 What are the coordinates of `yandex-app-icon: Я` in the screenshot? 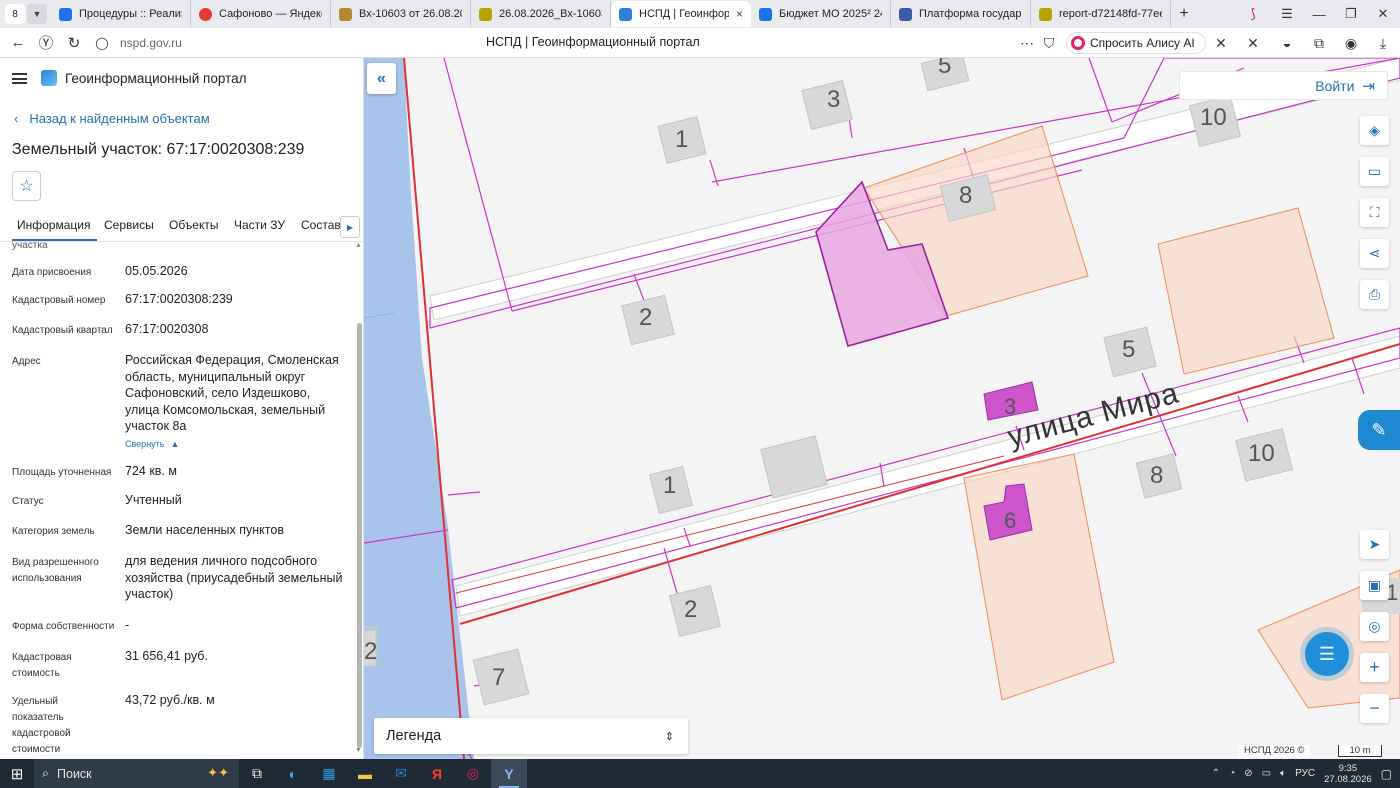 It's located at (437, 773).